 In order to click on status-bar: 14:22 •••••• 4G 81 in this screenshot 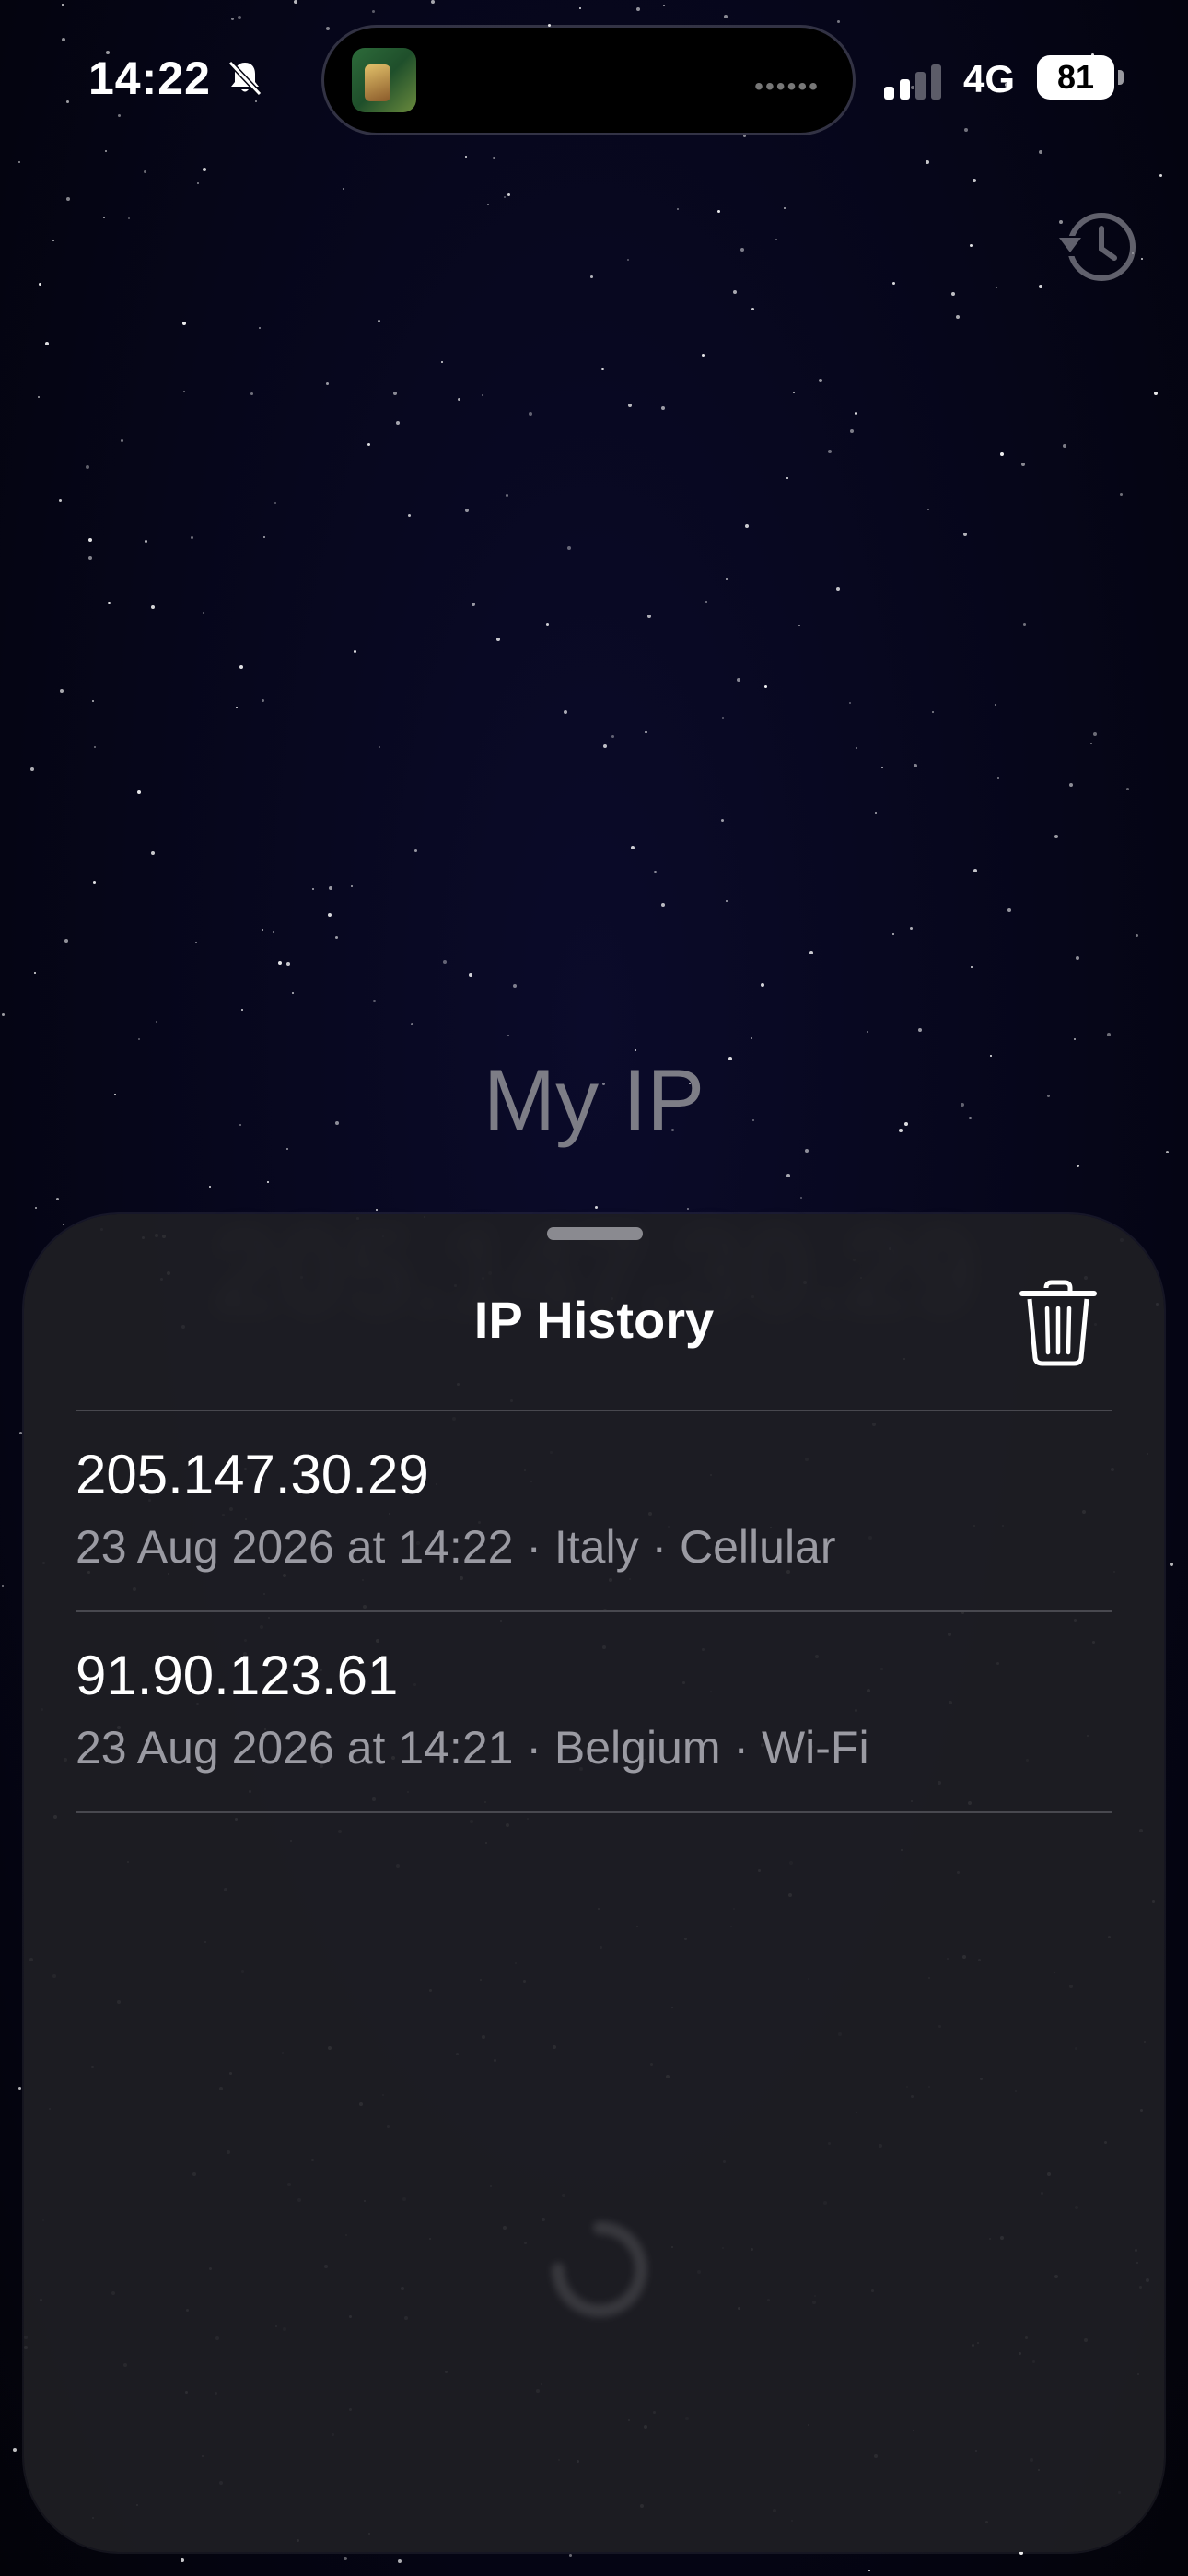, I will do `click(594, 78)`.